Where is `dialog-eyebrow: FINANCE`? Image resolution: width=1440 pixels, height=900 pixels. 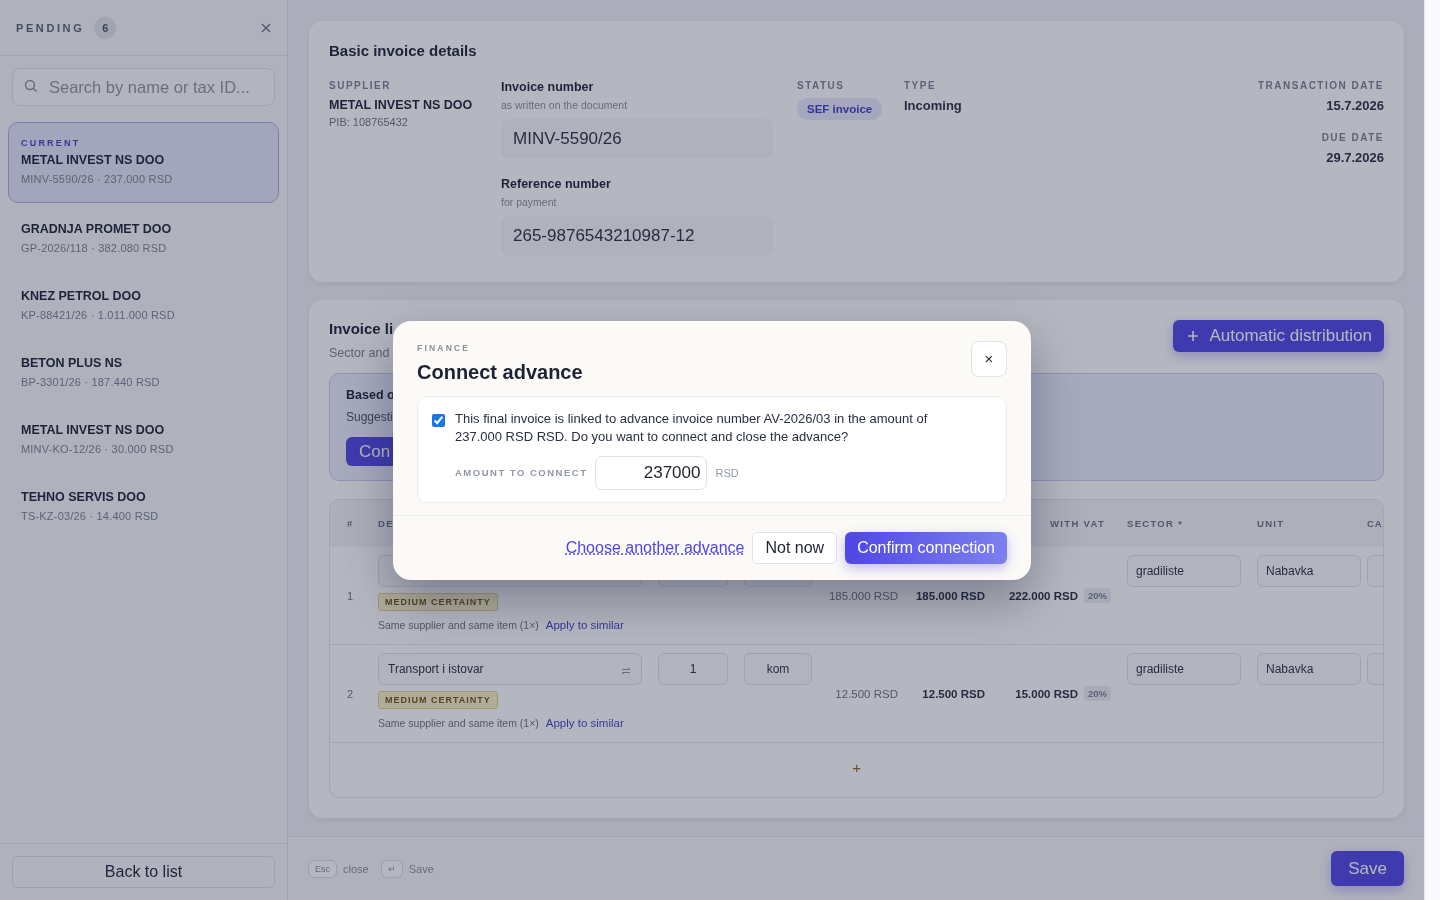
dialog-eyebrow: FINANCE is located at coordinates (444, 347).